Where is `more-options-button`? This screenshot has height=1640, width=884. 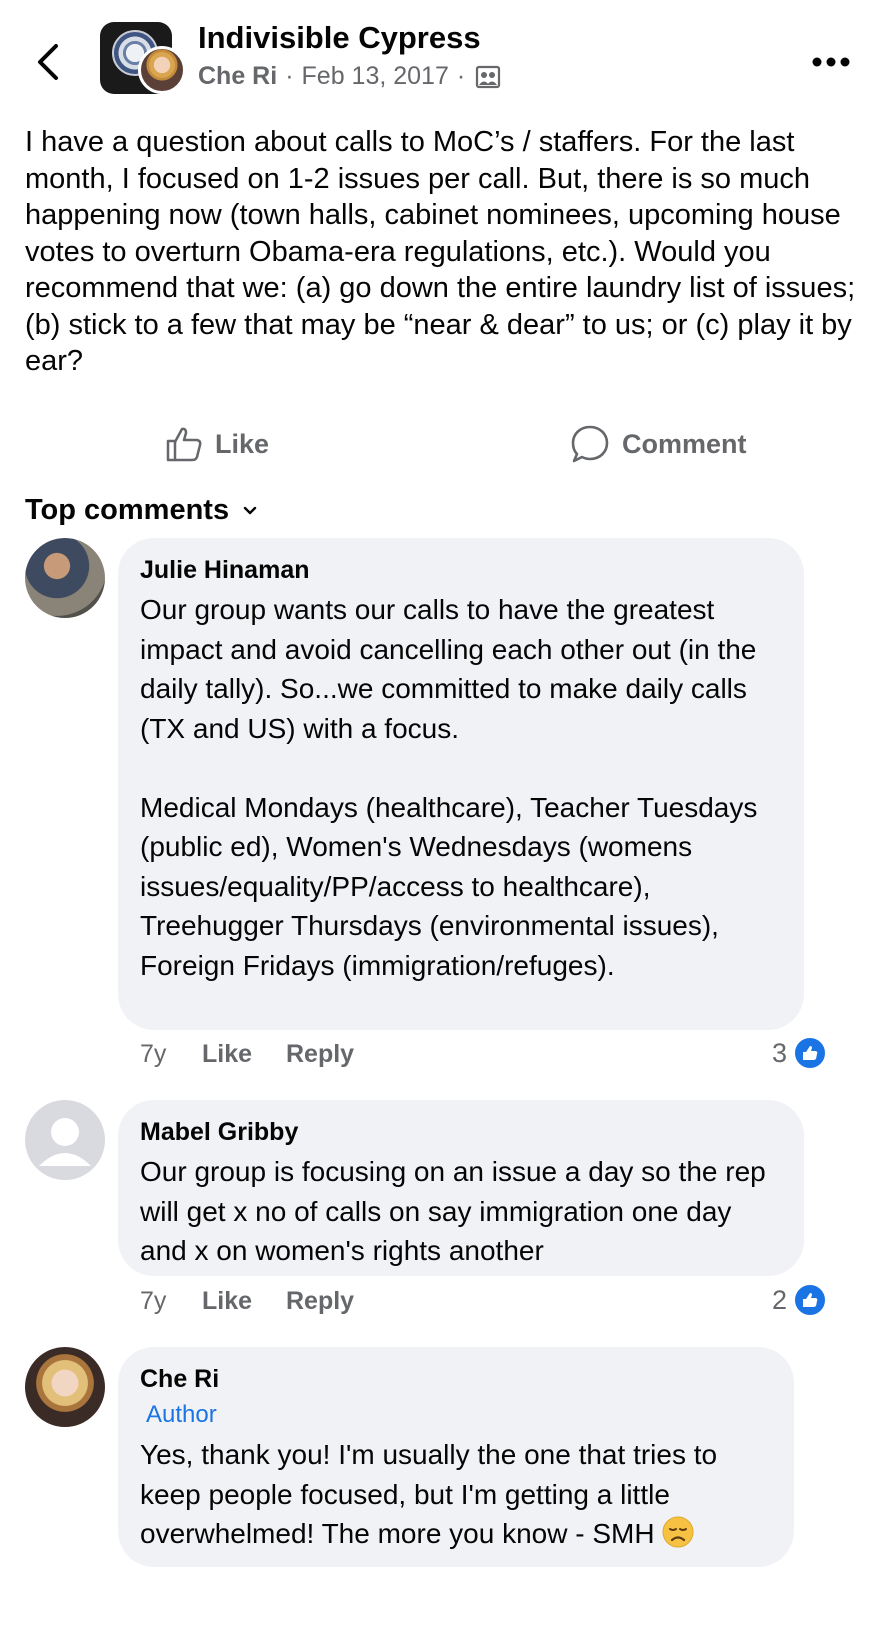 more-options-button is located at coordinates (832, 62).